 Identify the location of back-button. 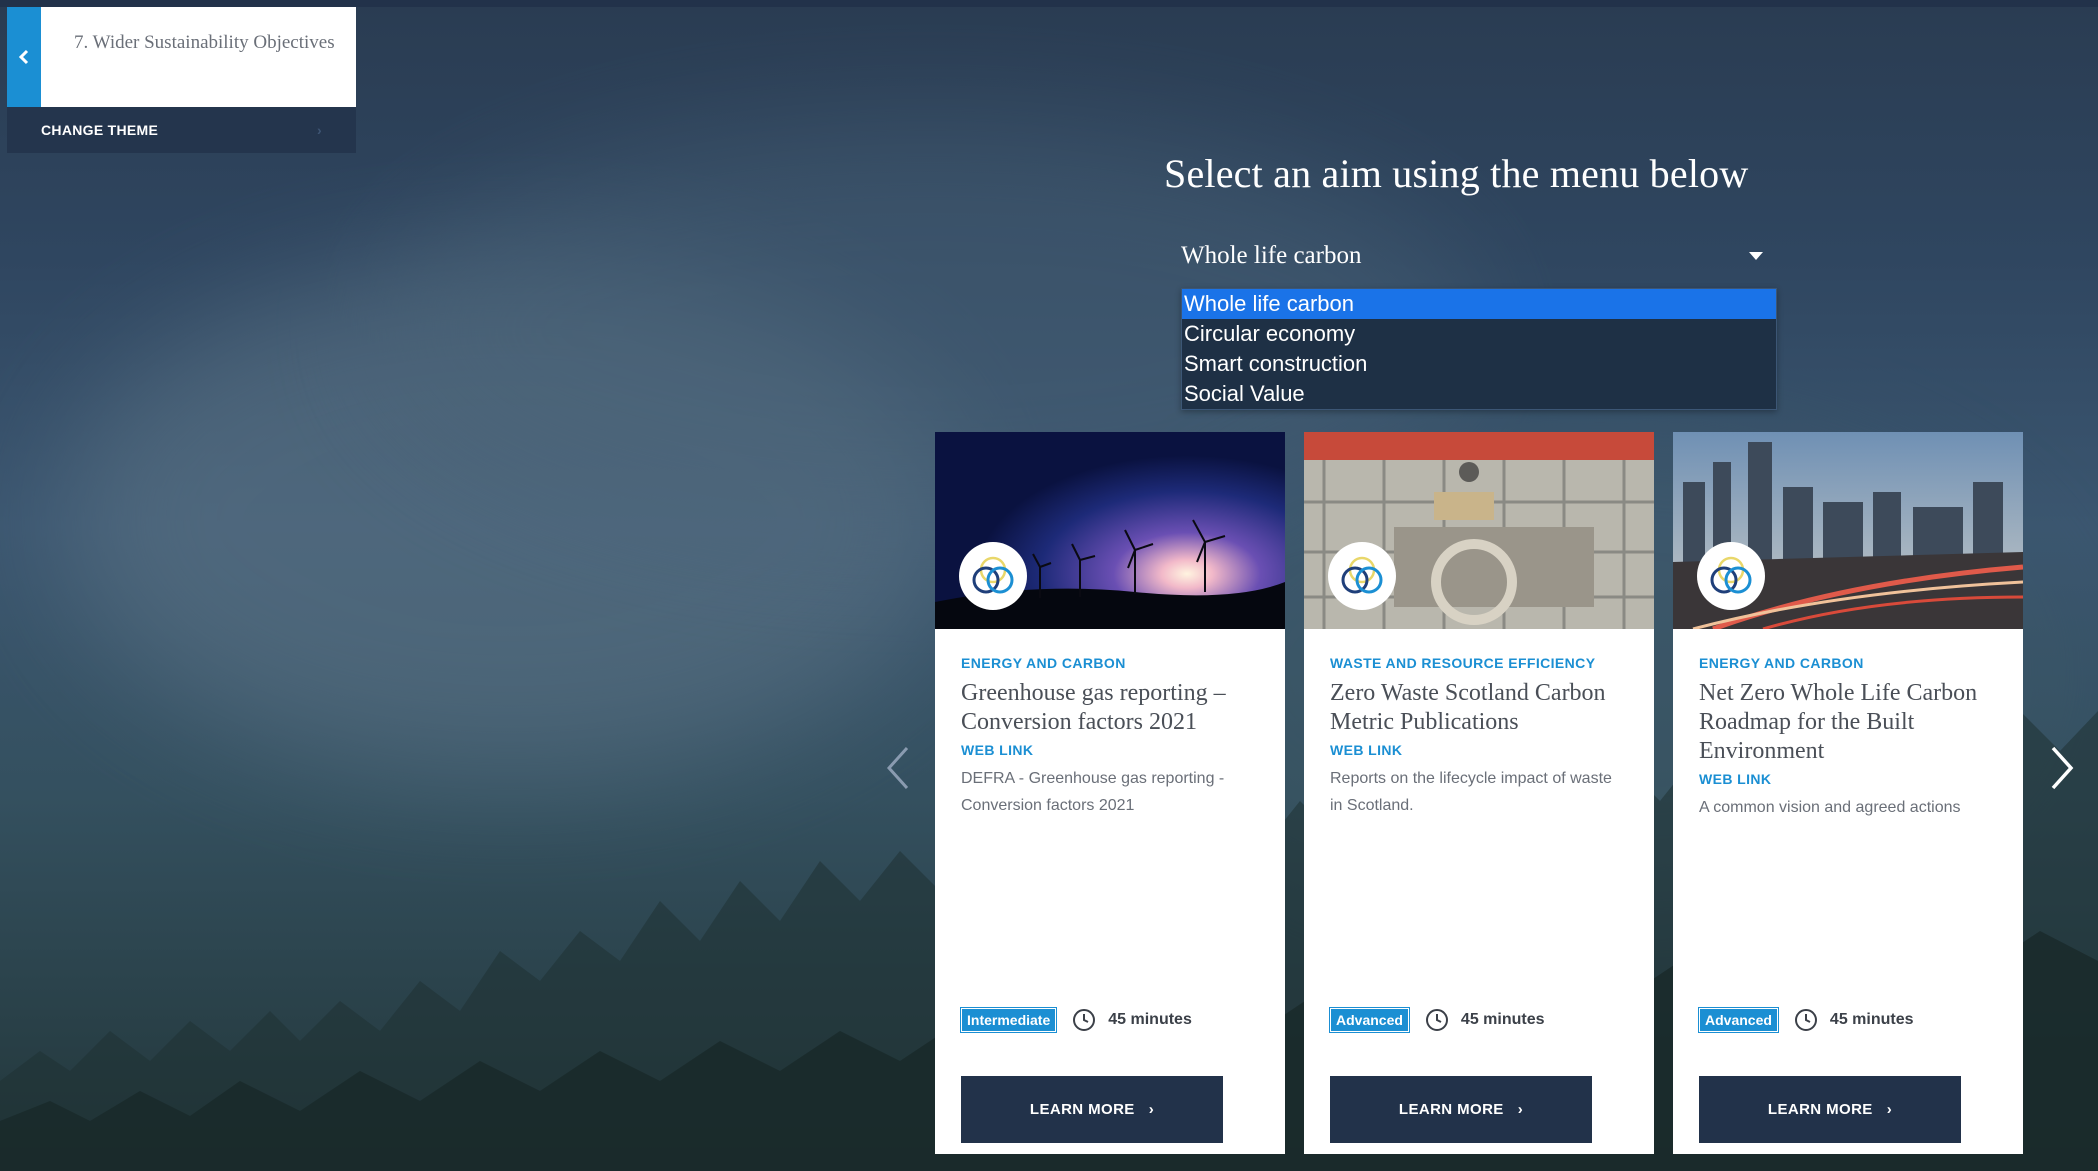
(24, 57).